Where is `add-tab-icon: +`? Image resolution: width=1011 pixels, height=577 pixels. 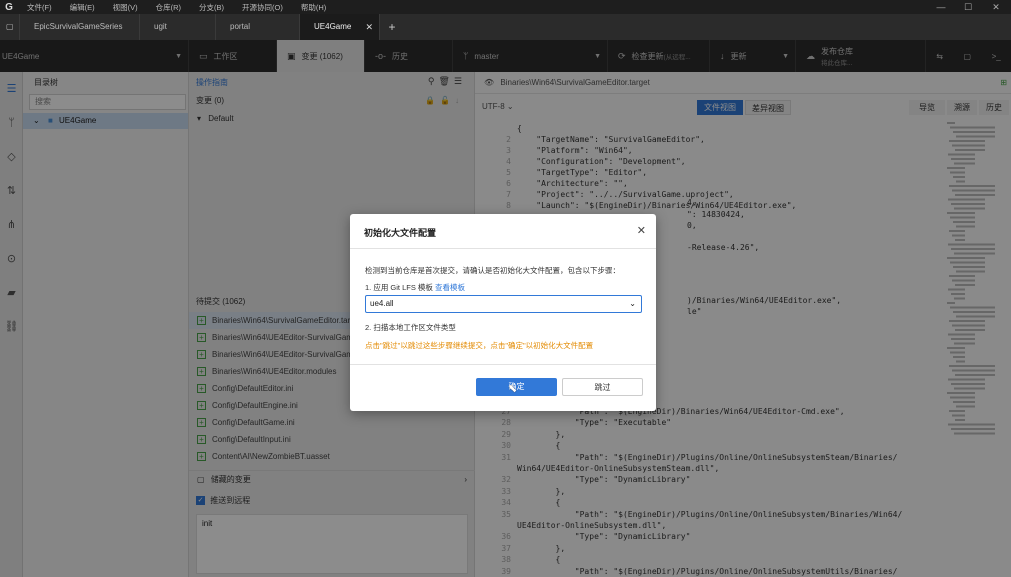
add-tab-icon: + is located at coordinates (392, 27).